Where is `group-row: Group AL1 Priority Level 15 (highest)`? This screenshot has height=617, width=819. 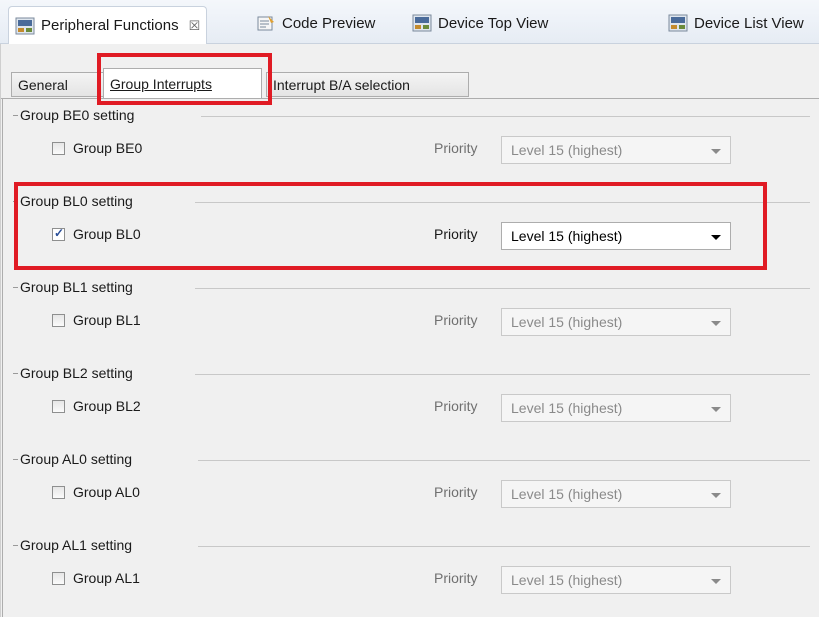 group-row: Group AL1 Priority Level 15 (highest) is located at coordinates (432, 580).